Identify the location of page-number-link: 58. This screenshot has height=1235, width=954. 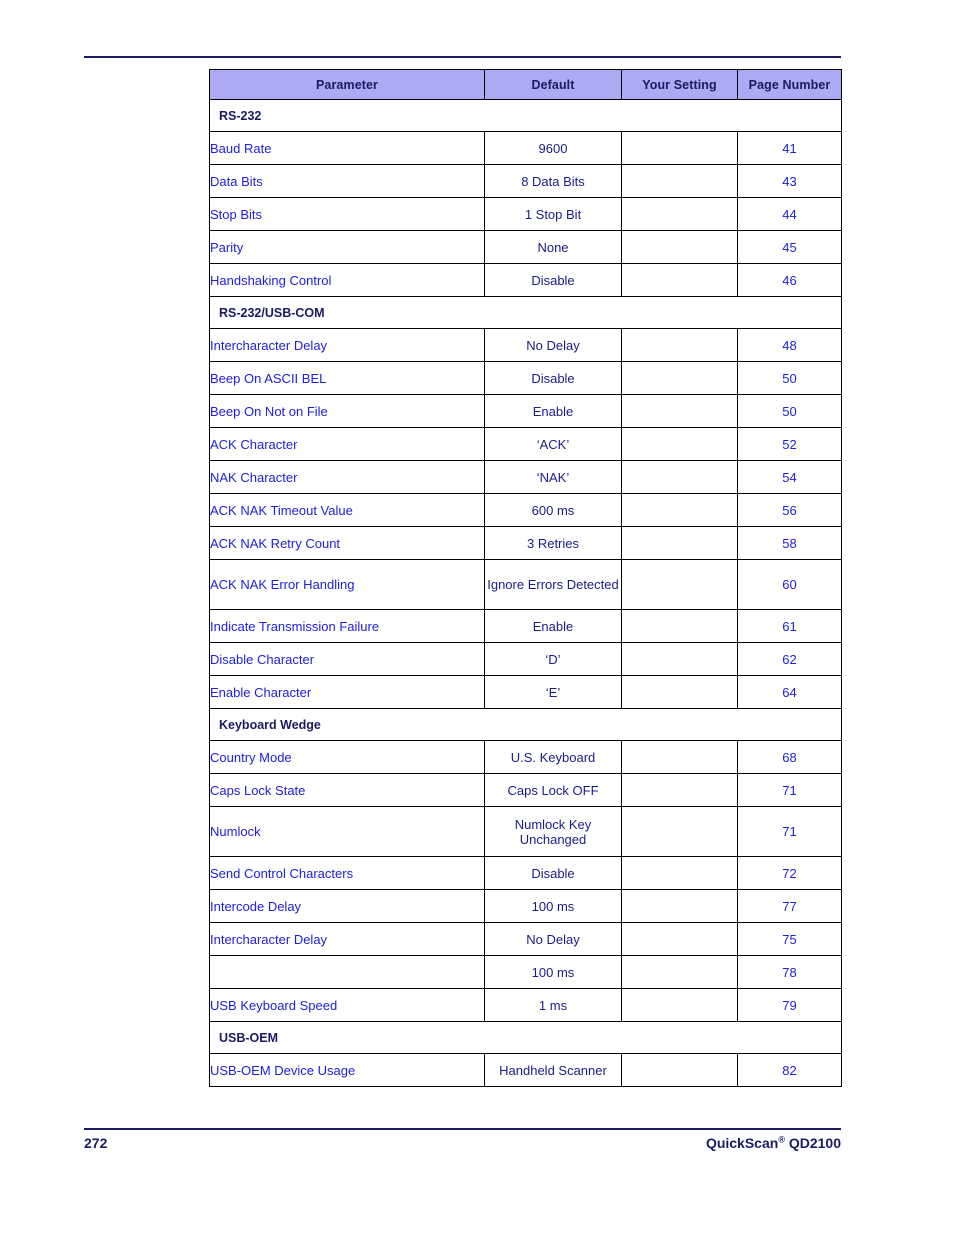
(789, 543).